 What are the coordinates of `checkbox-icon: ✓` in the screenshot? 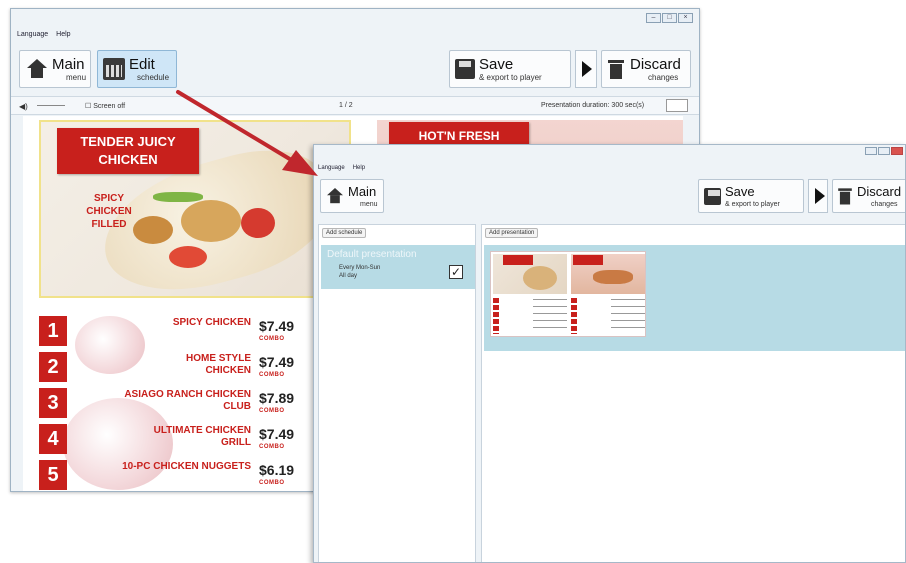 It's located at (456, 272).